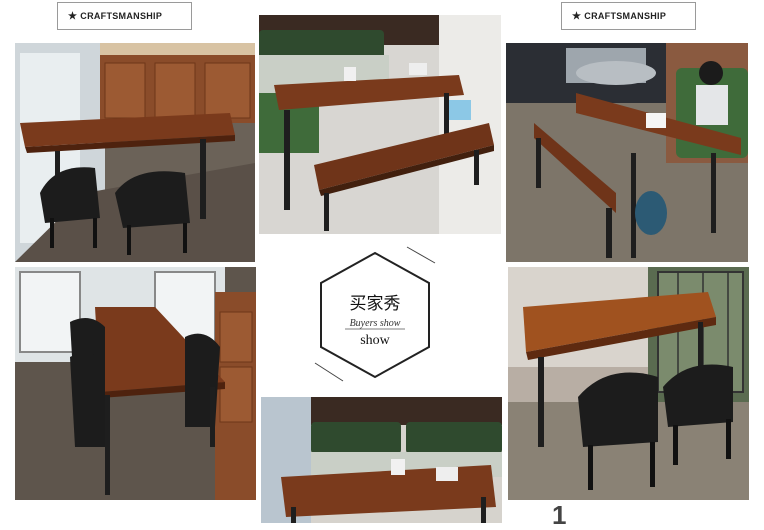  Describe the element at coordinates (559, 515) in the screenshot. I see `page-number: 1` at that location.